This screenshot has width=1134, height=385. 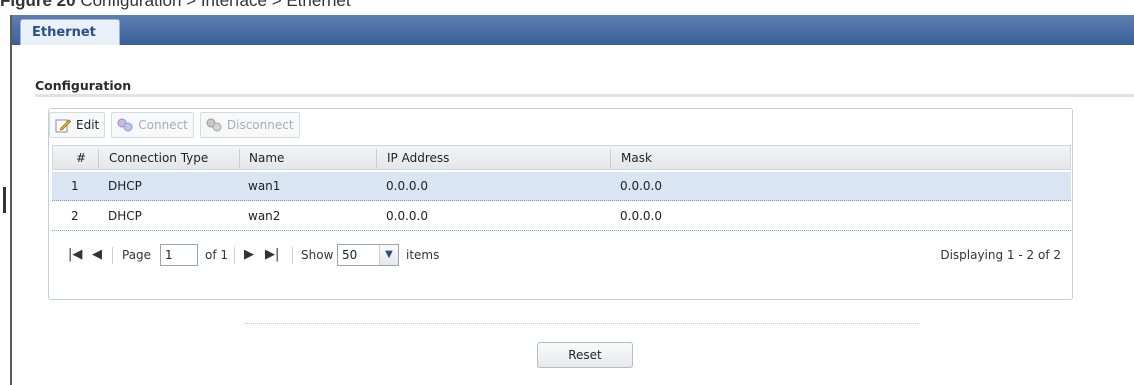 What do you see at coordinates (75, 186) in the screenshot?
I see `row-index: 1` at bounding box center [75, 186].